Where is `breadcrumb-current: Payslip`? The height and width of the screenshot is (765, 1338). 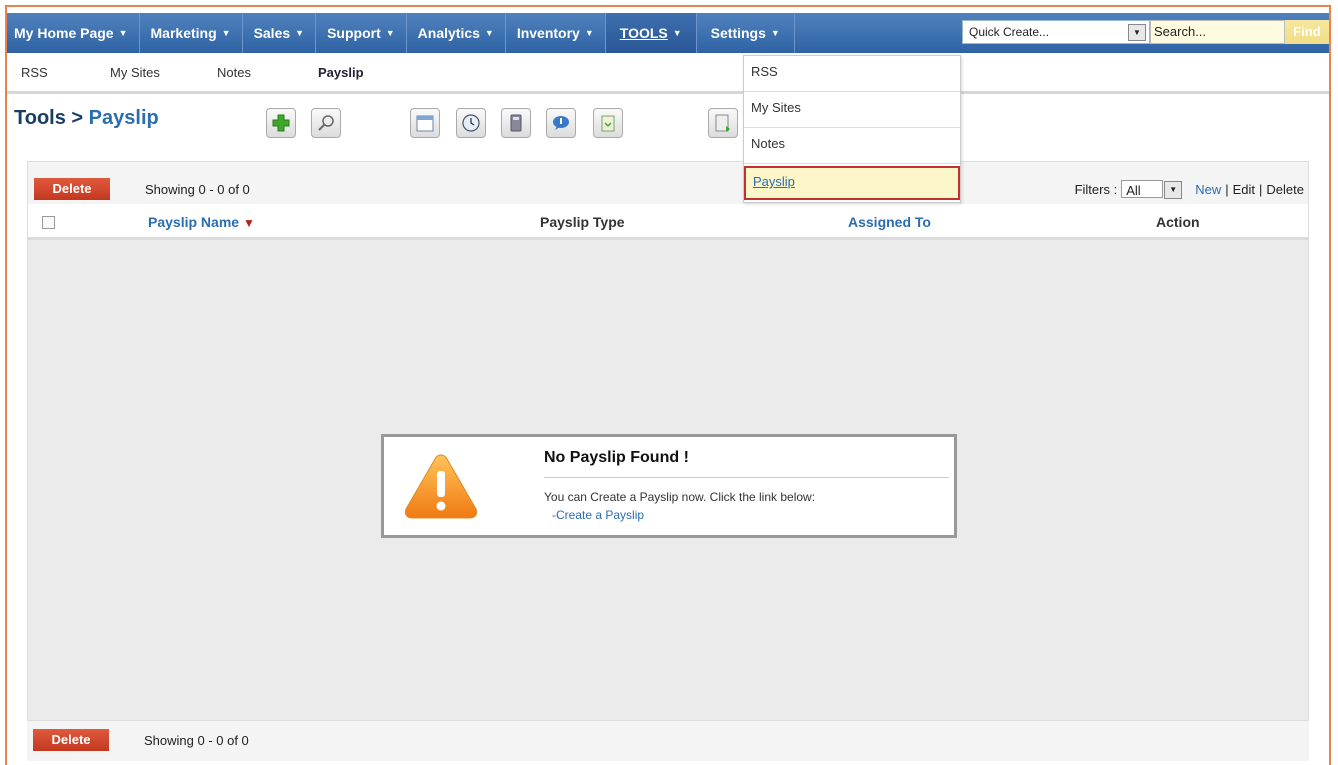 breadcrumb-current: Payslip is located at coordinates (123, 118).